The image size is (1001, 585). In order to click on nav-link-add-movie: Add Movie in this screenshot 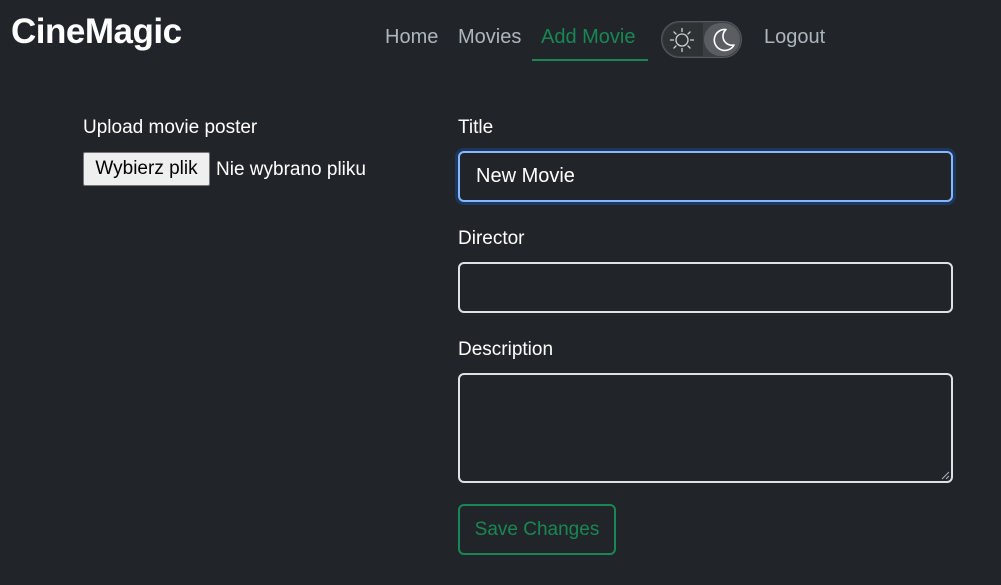, I will do `click(588, 37)`.